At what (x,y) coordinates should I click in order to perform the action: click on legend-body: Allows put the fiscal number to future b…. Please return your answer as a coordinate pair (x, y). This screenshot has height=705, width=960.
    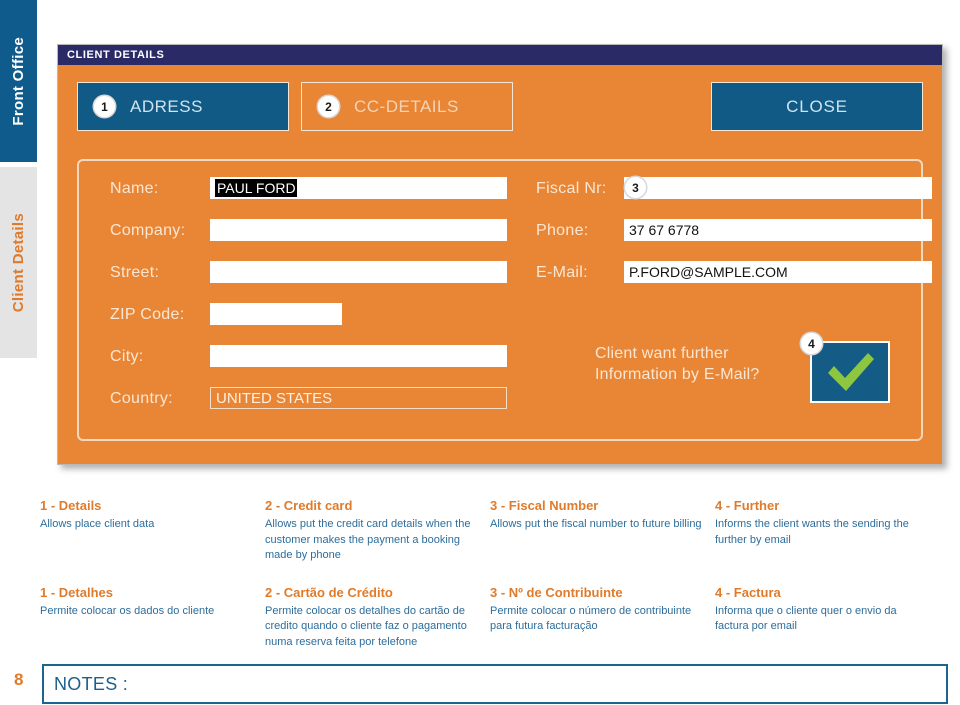
    Looking at the image, I should click on (596, 524).